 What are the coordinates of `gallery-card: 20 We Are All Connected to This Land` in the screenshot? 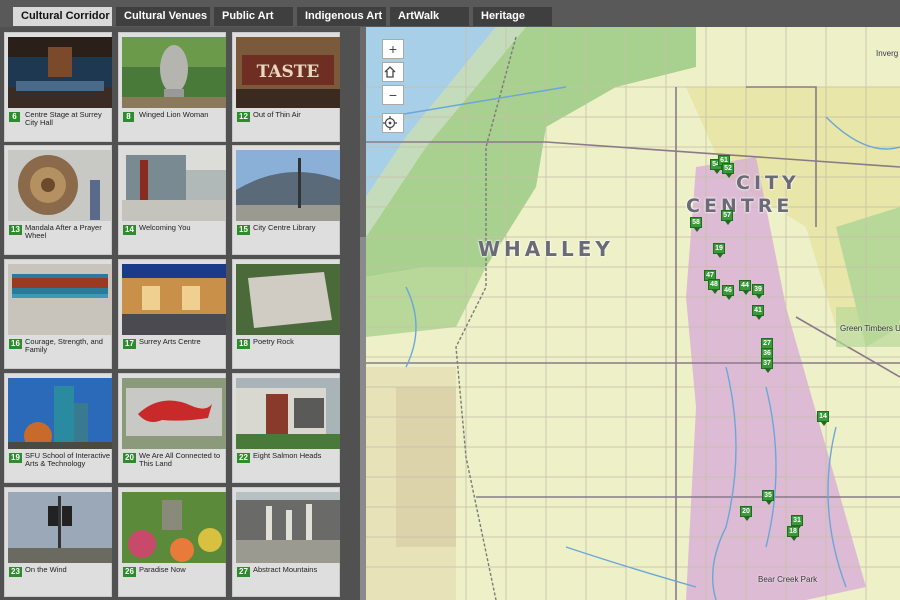 It's located at (172, 428).